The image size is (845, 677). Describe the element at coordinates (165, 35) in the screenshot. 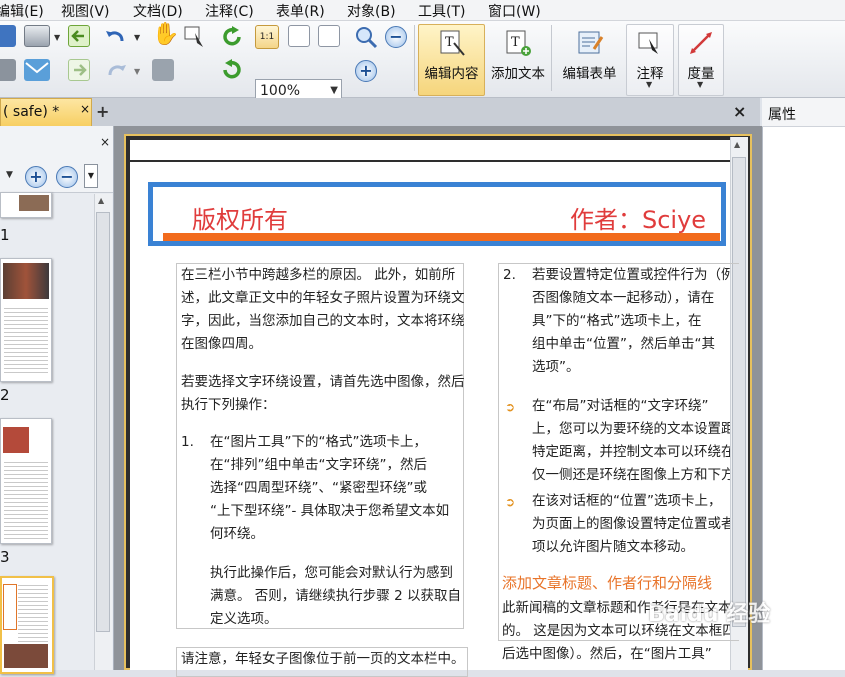

I see `hand-tool-icon: ✋` at that location.